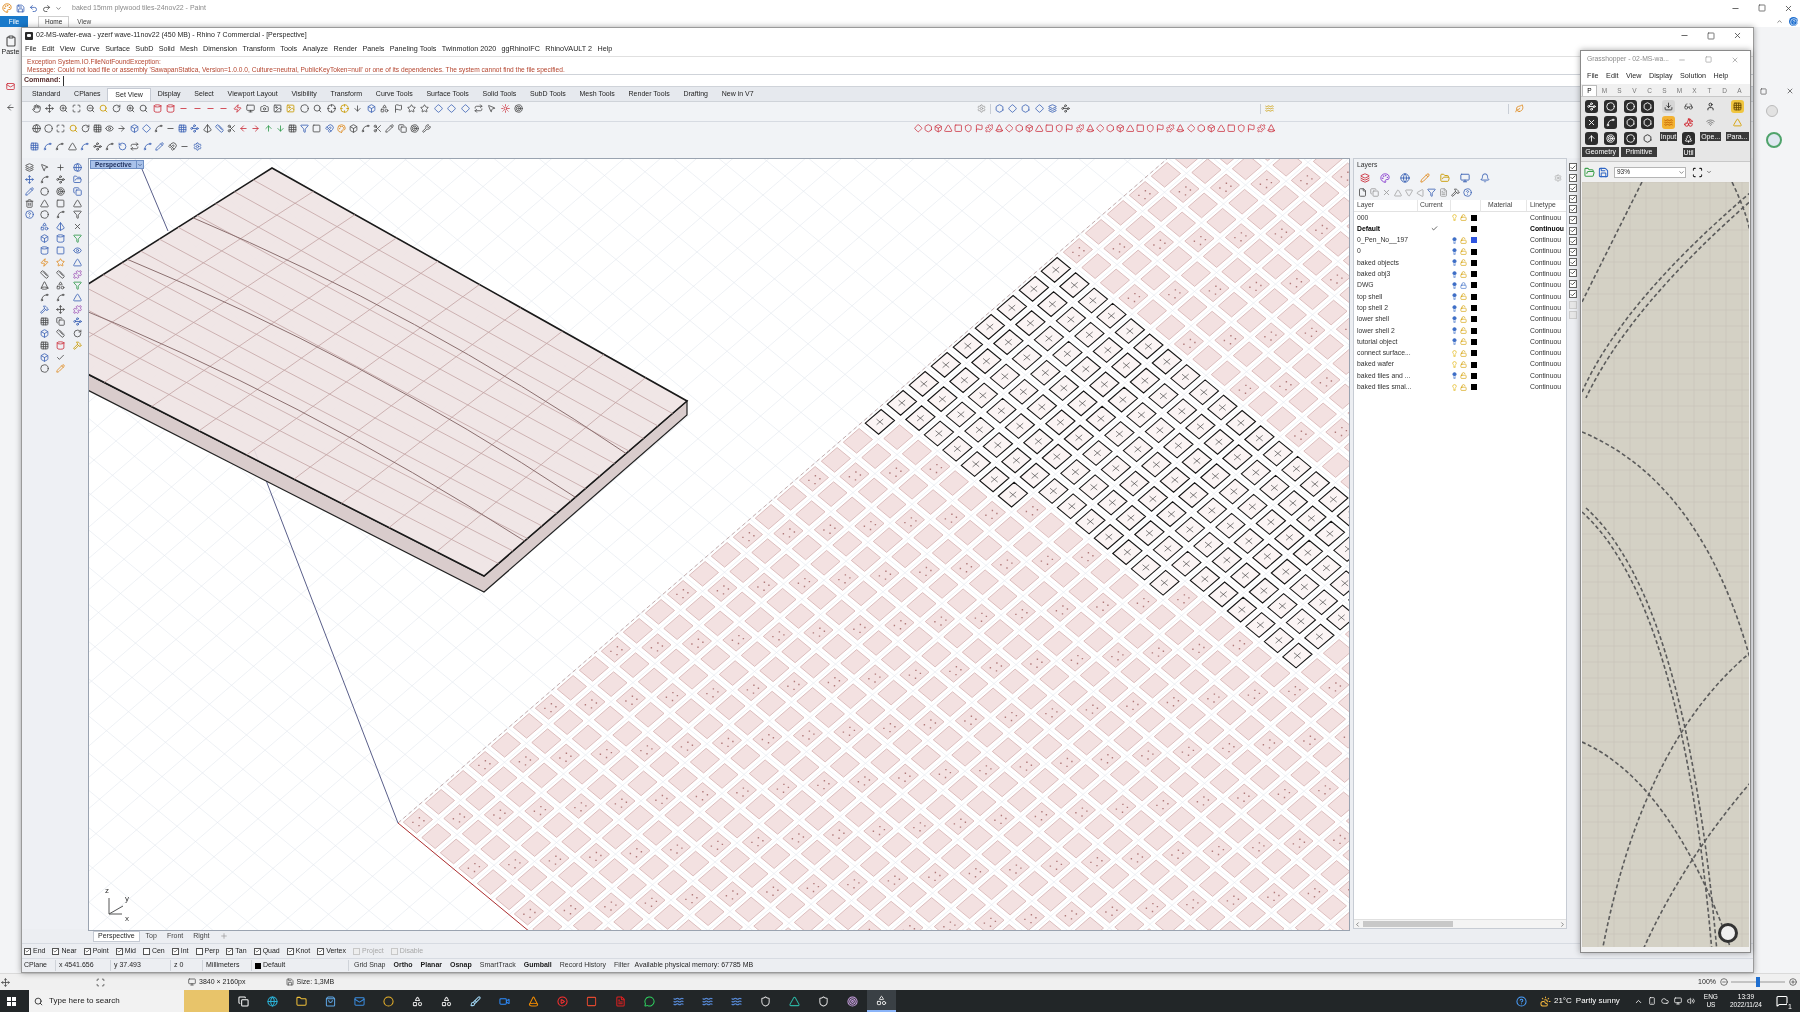  Describe the element at coordinates (127, 919) in the screenshot. I see `axis-label: x` at that location.